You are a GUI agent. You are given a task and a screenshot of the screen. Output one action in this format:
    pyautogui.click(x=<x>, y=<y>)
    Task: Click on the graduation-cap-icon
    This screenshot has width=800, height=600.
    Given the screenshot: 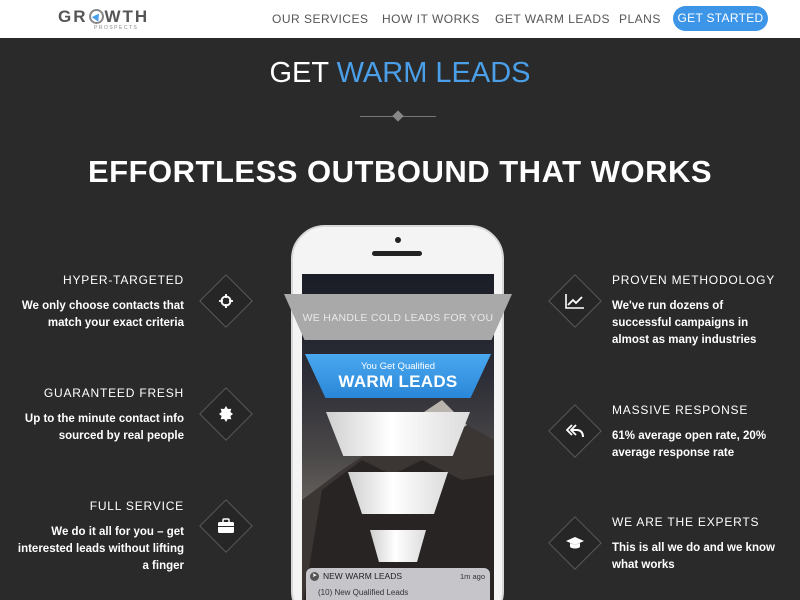 What is the action you would take?
    pyautogui.click(x=575, y=543)
    